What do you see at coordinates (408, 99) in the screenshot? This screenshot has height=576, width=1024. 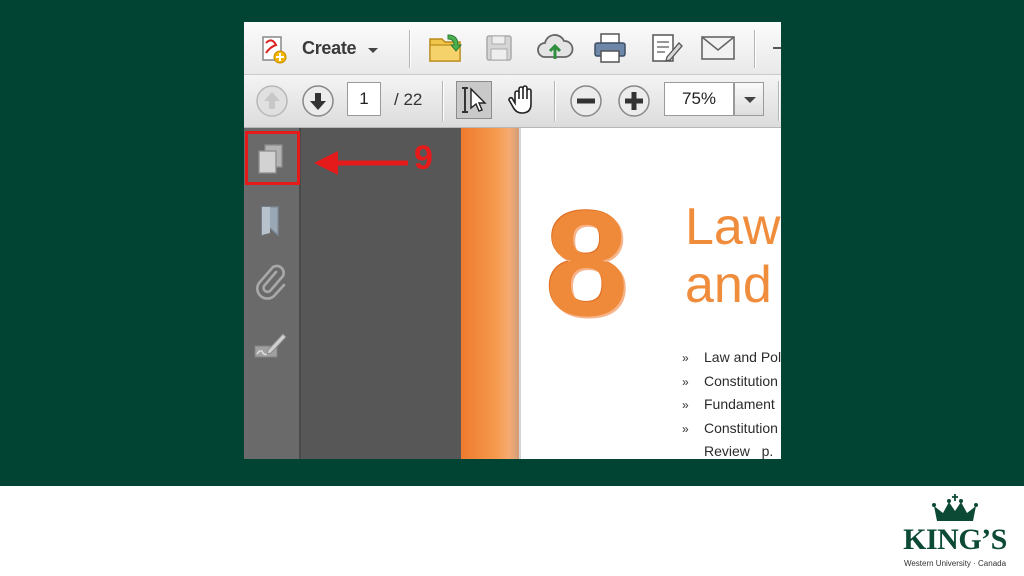 I see `page-count-label: / 22` at bounding box center [408, 99].